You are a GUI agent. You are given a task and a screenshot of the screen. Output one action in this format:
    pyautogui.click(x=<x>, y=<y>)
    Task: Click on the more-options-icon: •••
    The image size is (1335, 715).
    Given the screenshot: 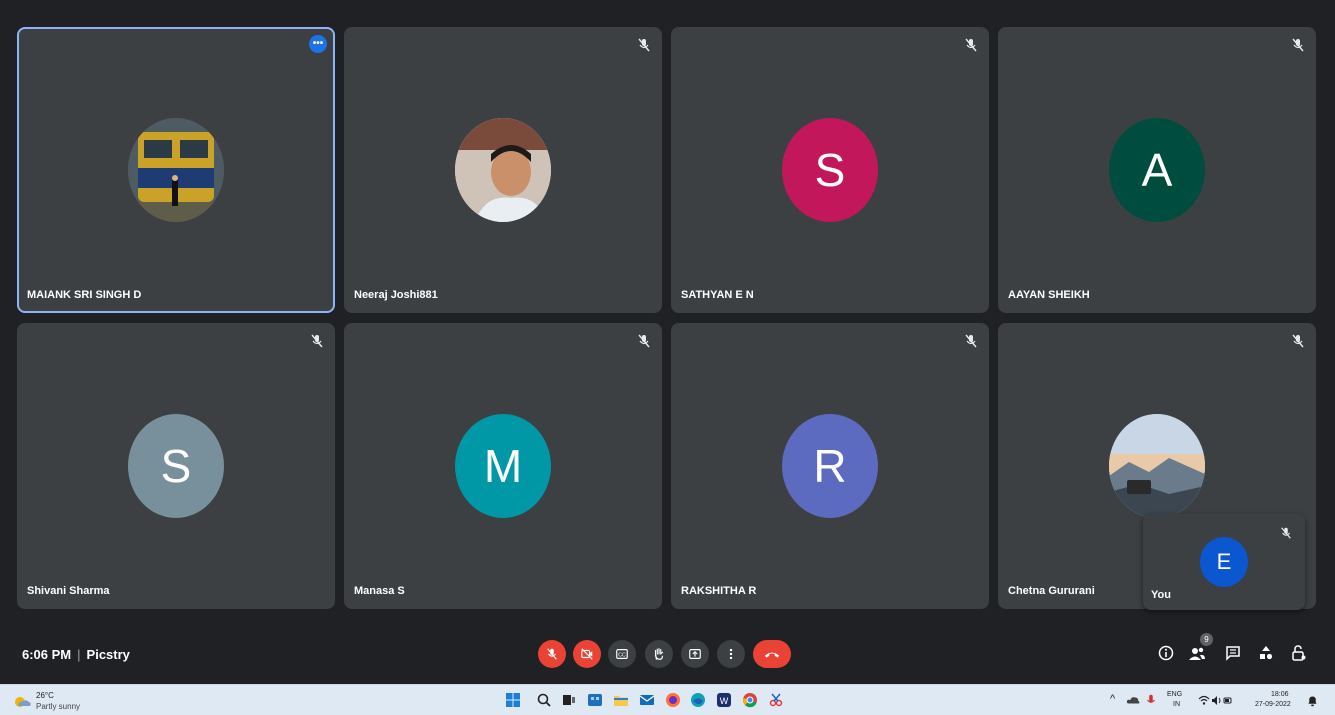 What is the action you would take?
    pyautogui.click(x=318, y=44)
    